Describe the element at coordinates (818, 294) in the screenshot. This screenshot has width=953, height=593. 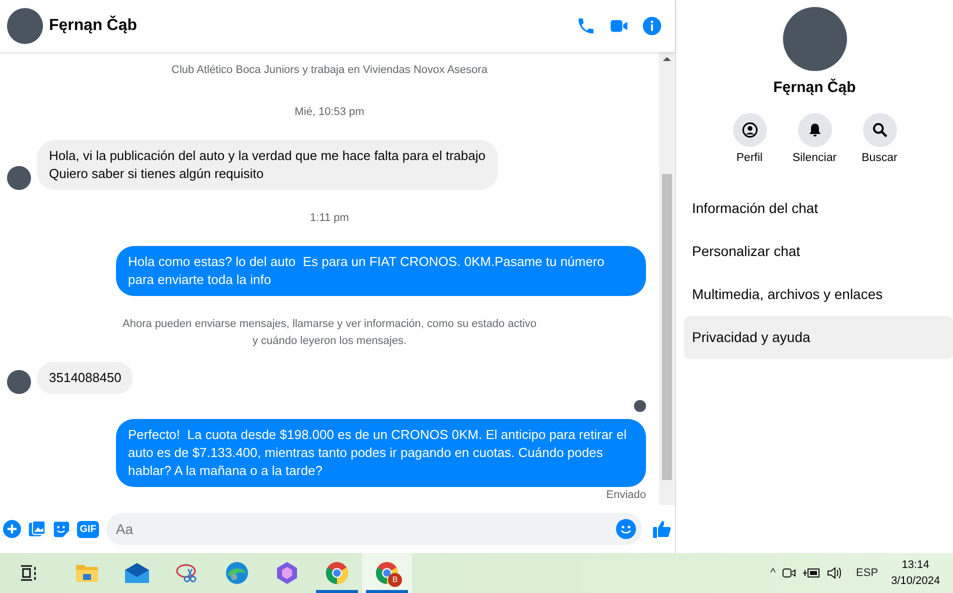
I see `menu-item: Multimedia, archivos y enlaces` at that location.